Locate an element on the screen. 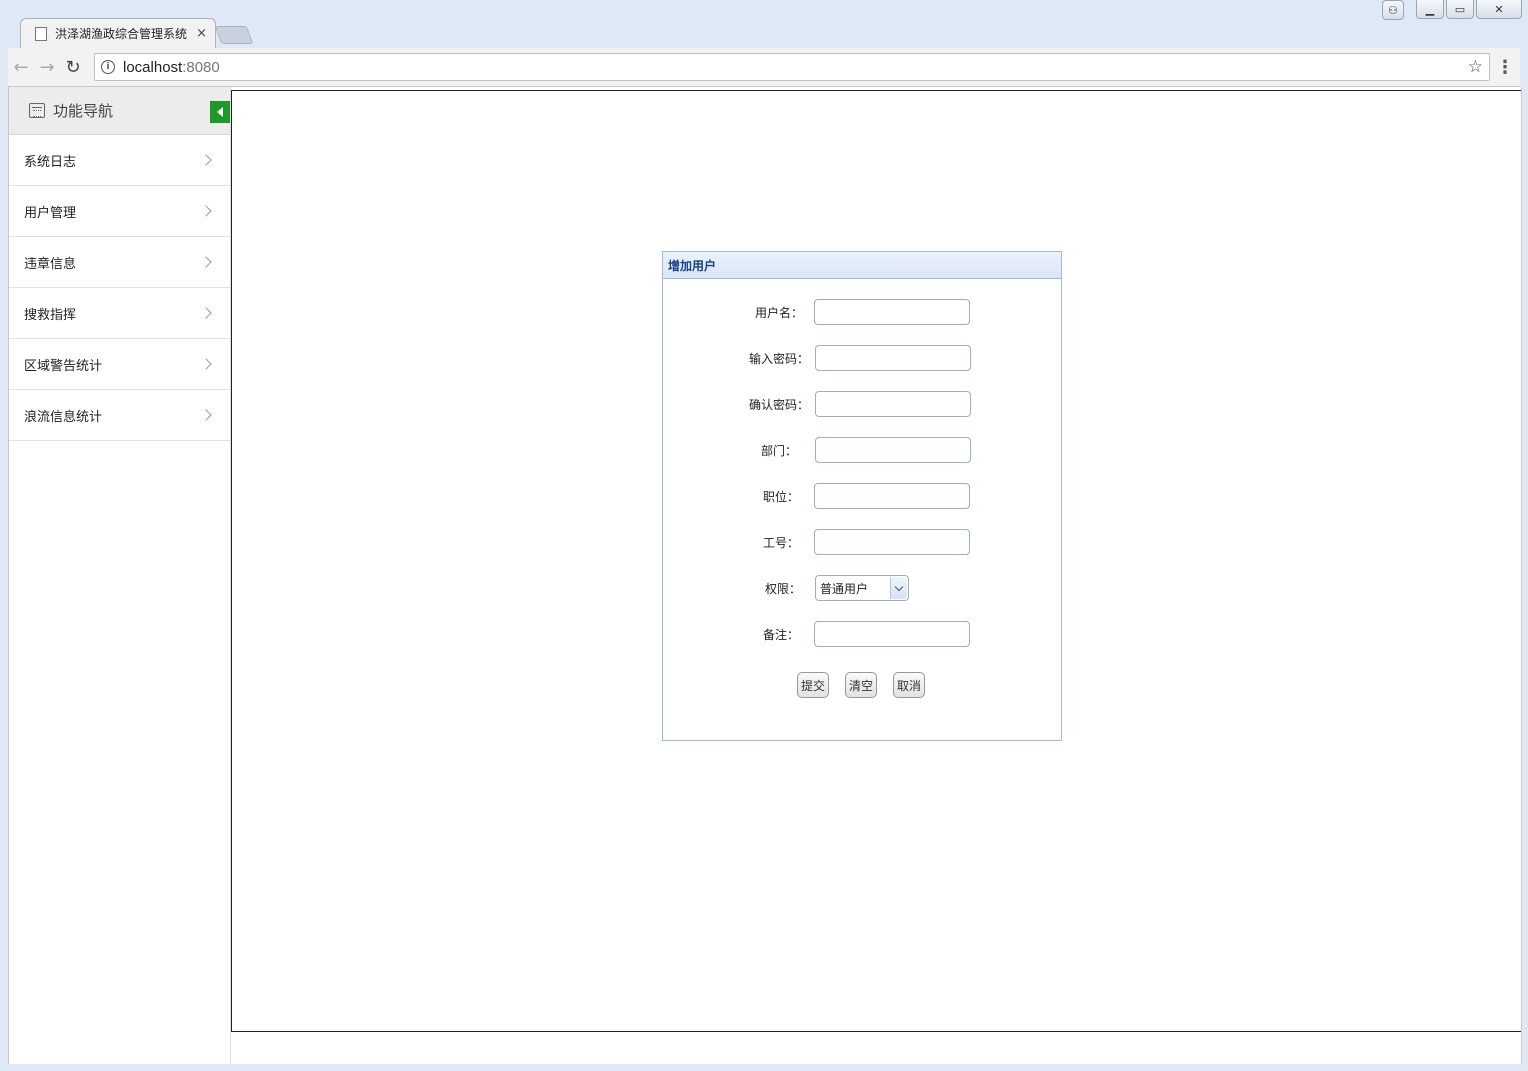 This screenshot has height=1071, width=1528. forward-icon: → is located at coordinates (47, 67).